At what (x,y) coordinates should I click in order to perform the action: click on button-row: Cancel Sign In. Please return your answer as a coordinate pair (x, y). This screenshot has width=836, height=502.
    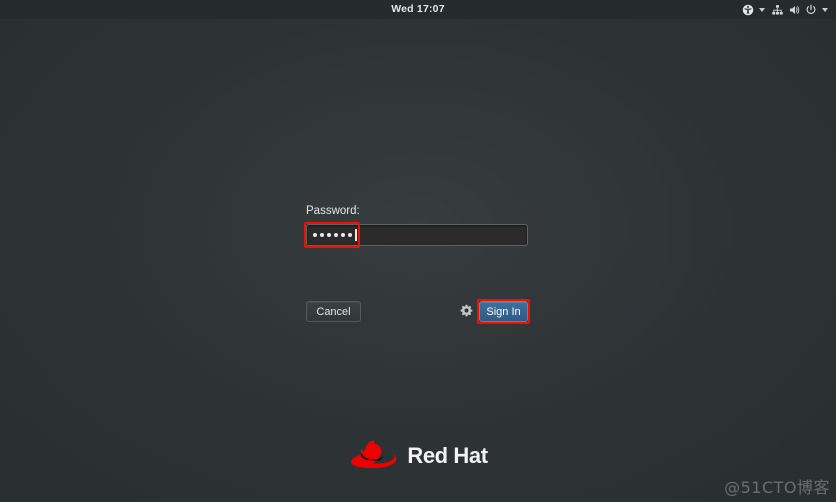
    Looking at the image, I should click on (418, 311).